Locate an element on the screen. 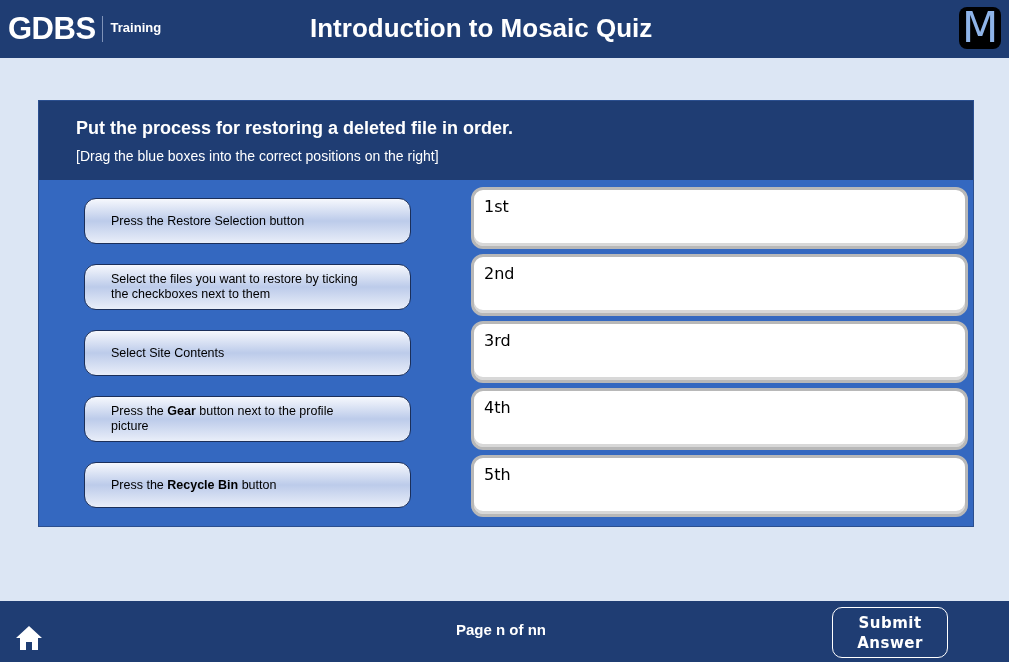  brand-subtitle: Training is located at coordinates (136, 27).